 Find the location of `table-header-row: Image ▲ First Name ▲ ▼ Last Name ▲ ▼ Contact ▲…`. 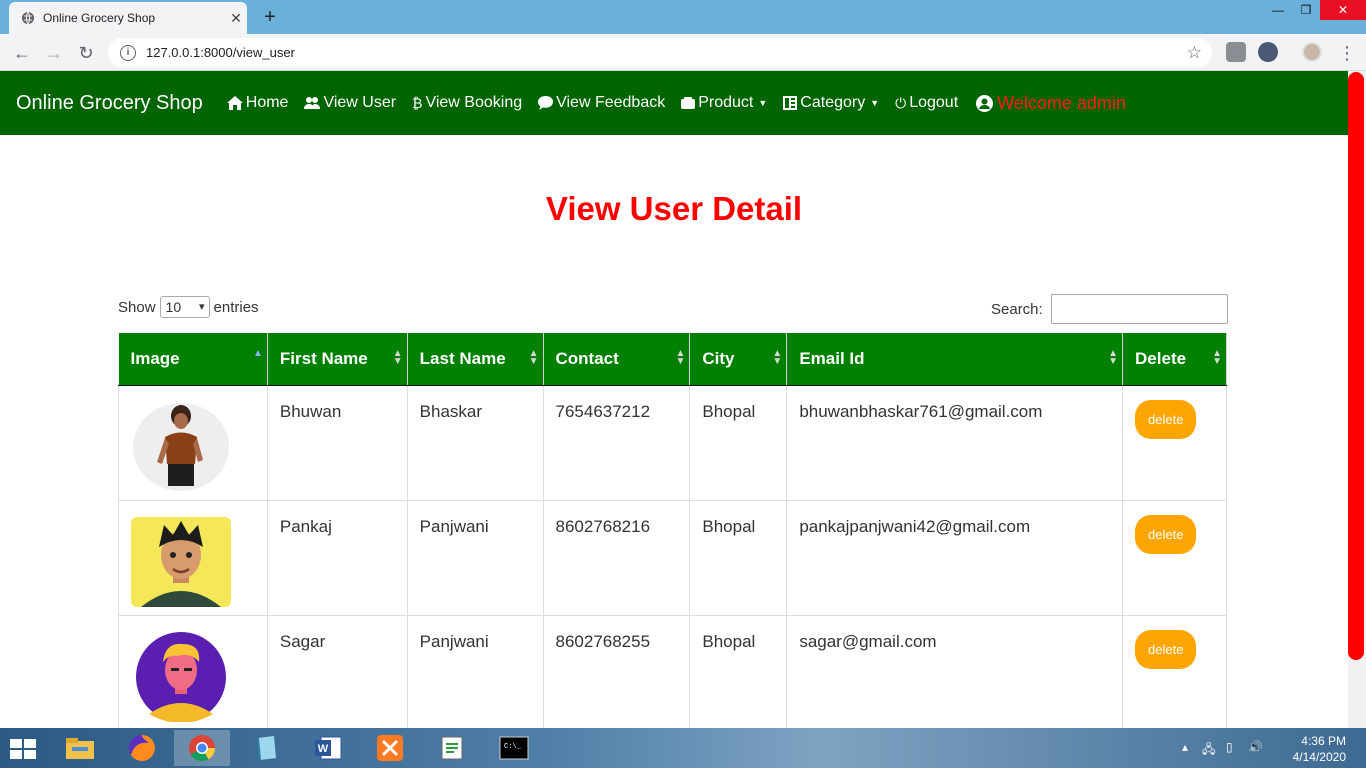

table-header-row: Image ▲ First Name ▲ ▼ Last Name ▲ ▼ Contact ▲… is located at coordinates (672, 359).